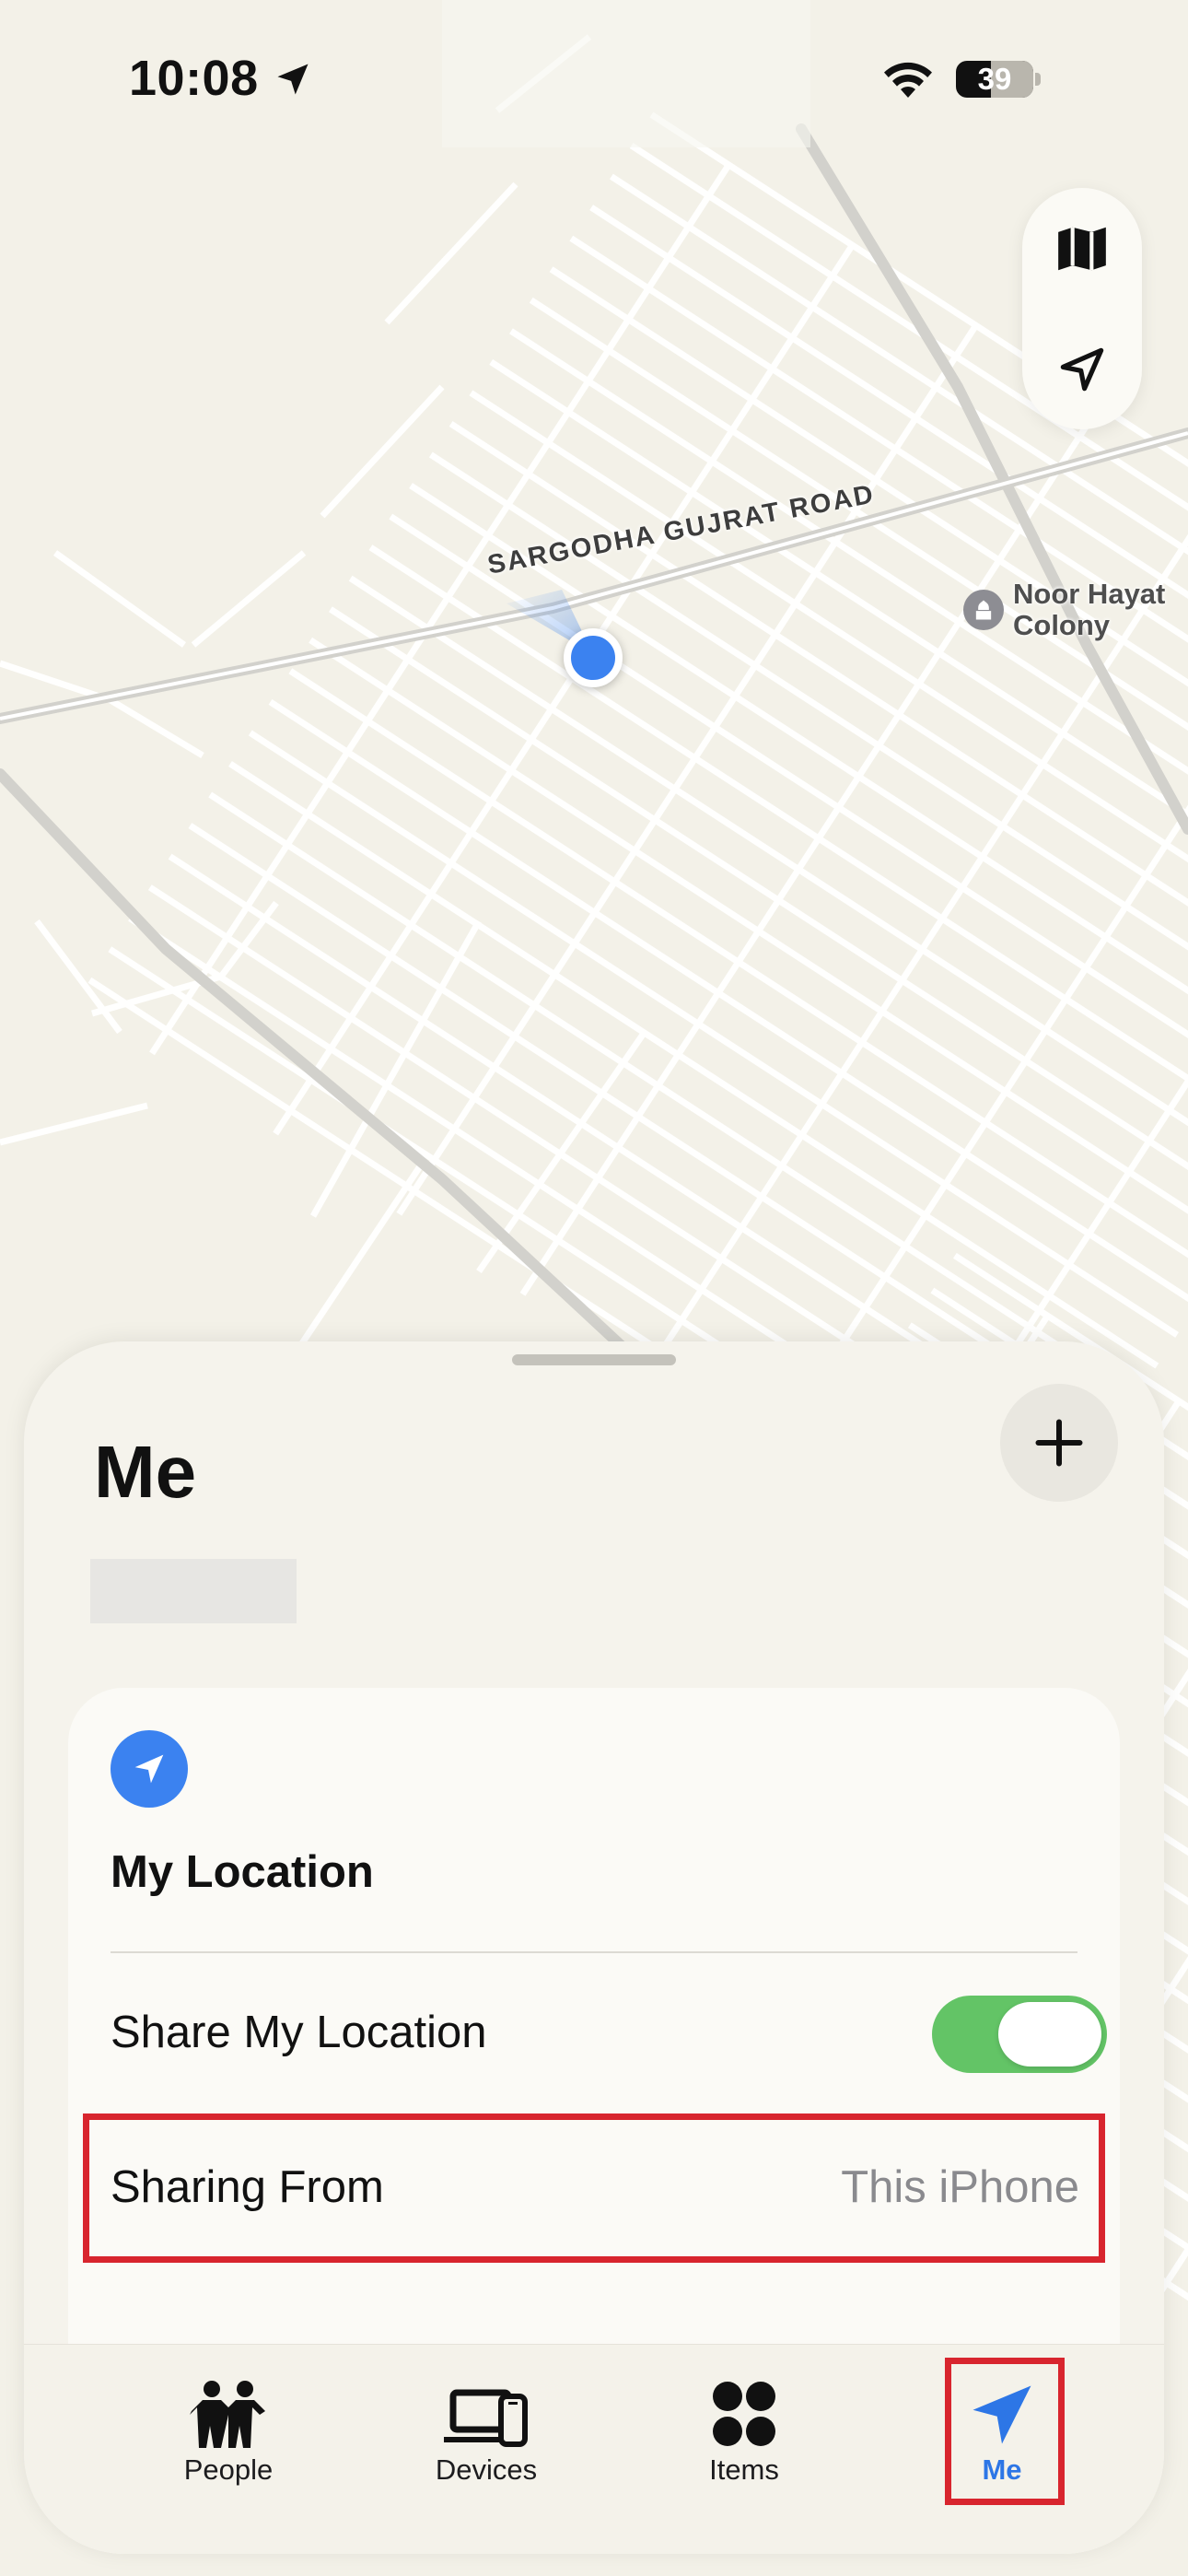  What do you see at coordinates (744, 2414) in the screenshot?
I see `items-icon` at bounding box center [744, 2414].